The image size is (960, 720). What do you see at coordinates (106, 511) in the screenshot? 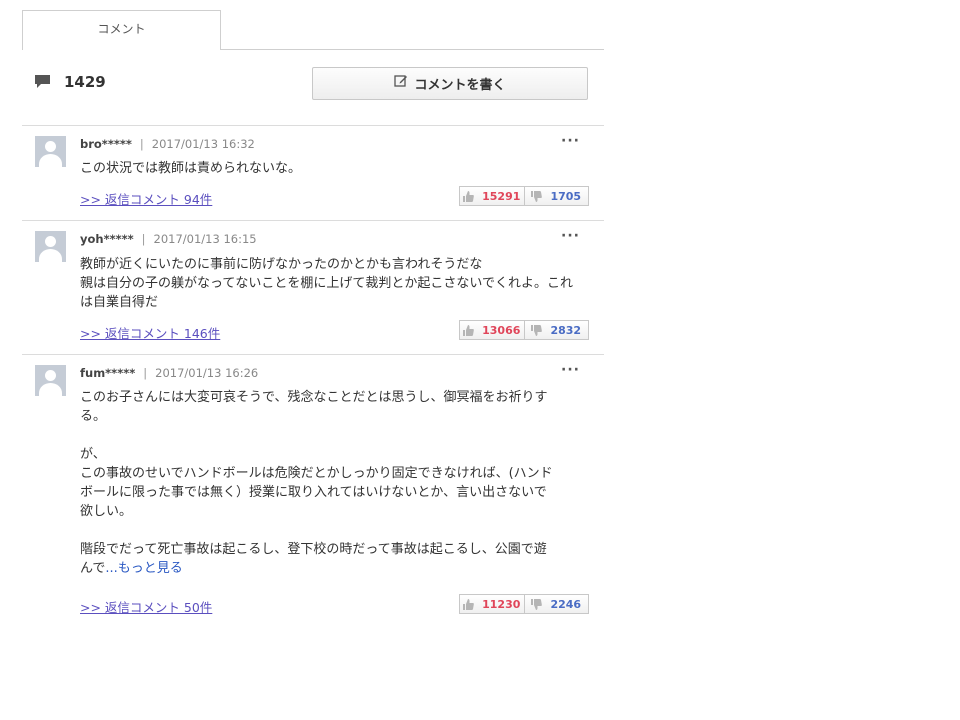
I see `comment-line: 欲しい。` at bounding box center [106, 511].